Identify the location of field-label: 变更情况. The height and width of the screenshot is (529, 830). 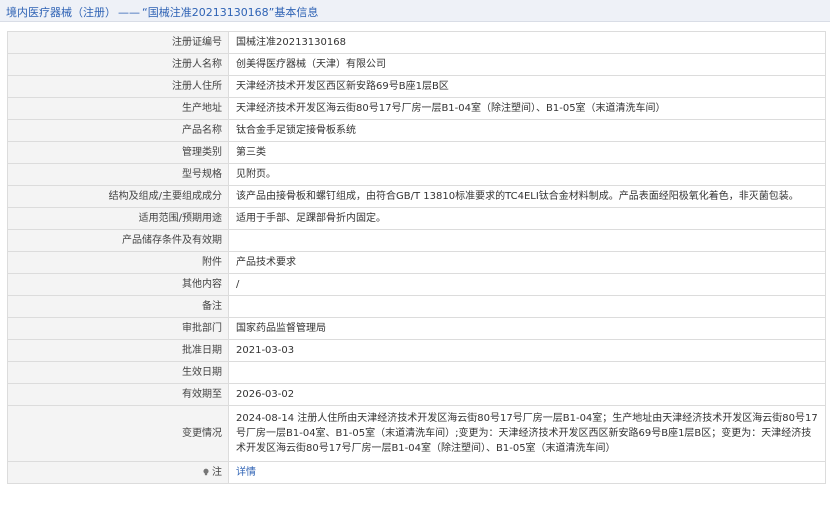
(118, 433).